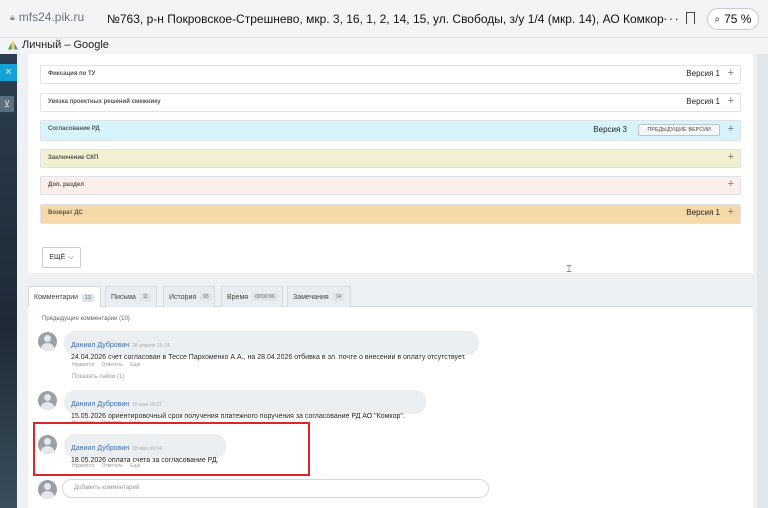 This screenshot has height=508, width=768. I want to click on more-button: ЕЩЁ ⌵, so click(61, 257).